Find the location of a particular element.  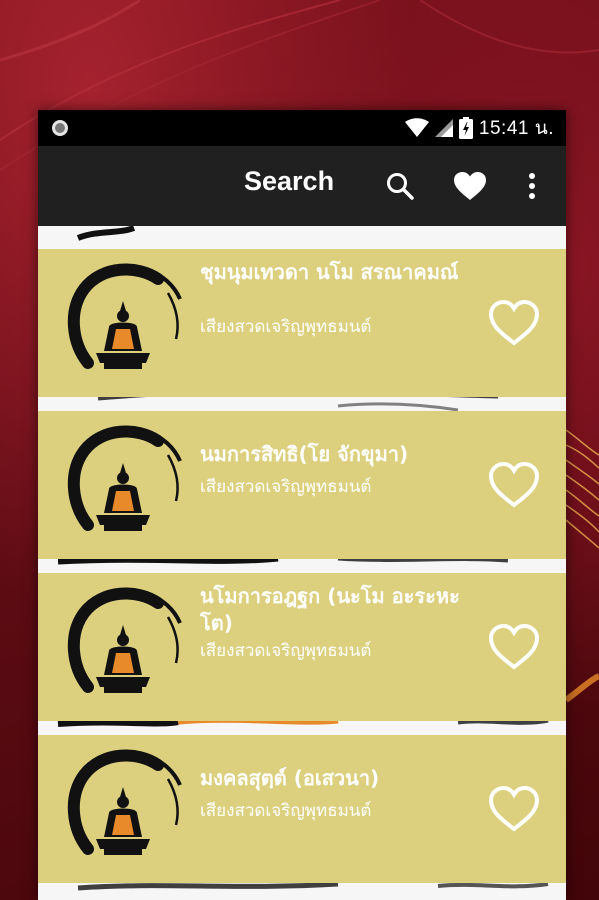

status-time: 15:41 น. is located at coordinates (516, 128).